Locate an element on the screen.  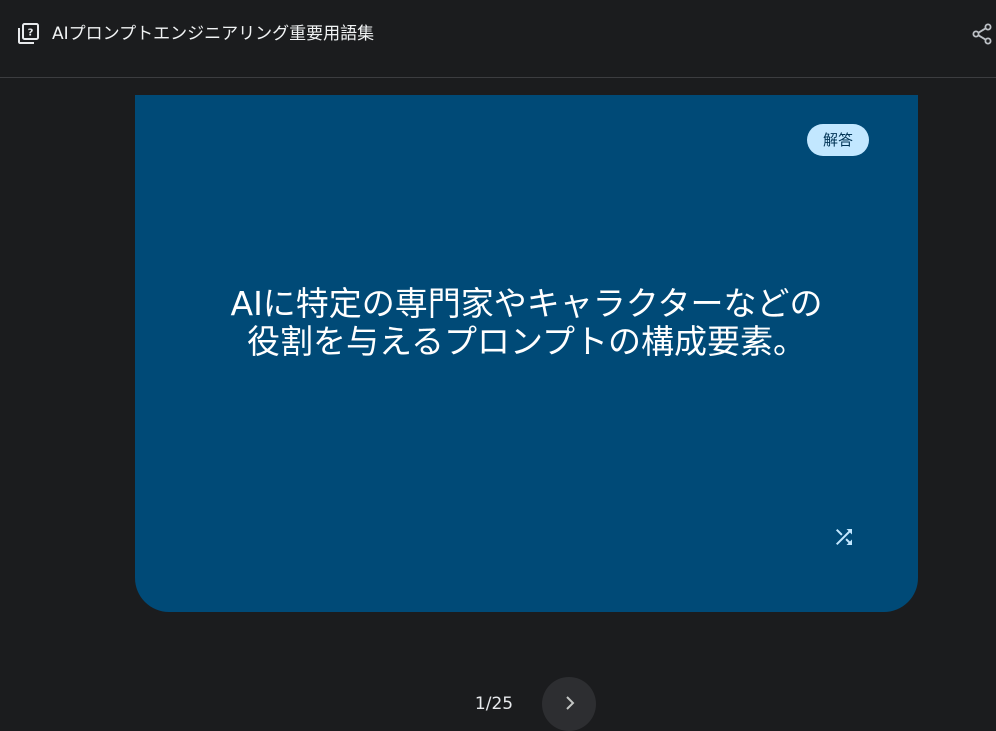
chevron-right-icon is located at coordinates (570, 703).